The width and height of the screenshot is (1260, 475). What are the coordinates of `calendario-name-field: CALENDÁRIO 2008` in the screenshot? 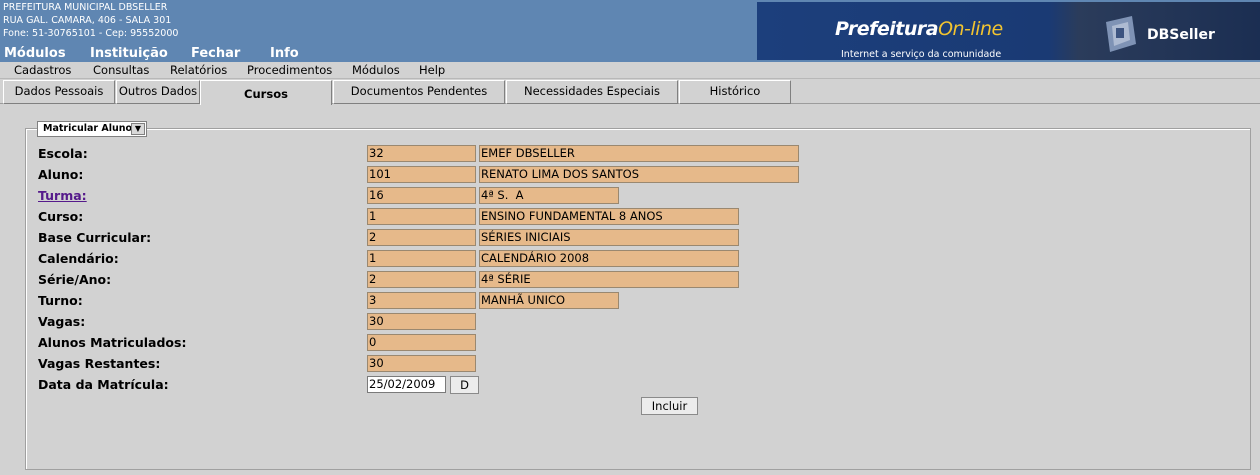 It's located at (609, 258).